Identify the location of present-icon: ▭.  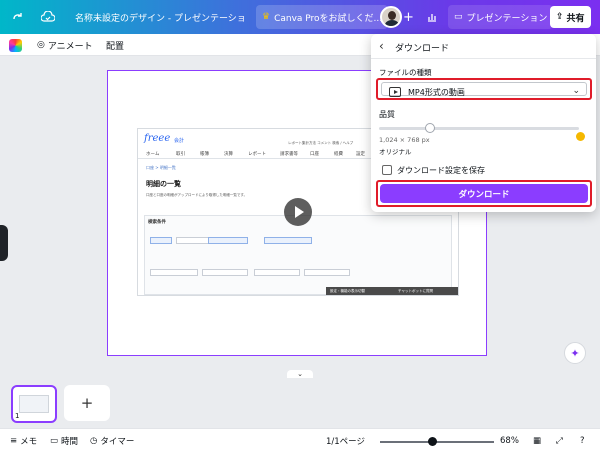
(458, 17).